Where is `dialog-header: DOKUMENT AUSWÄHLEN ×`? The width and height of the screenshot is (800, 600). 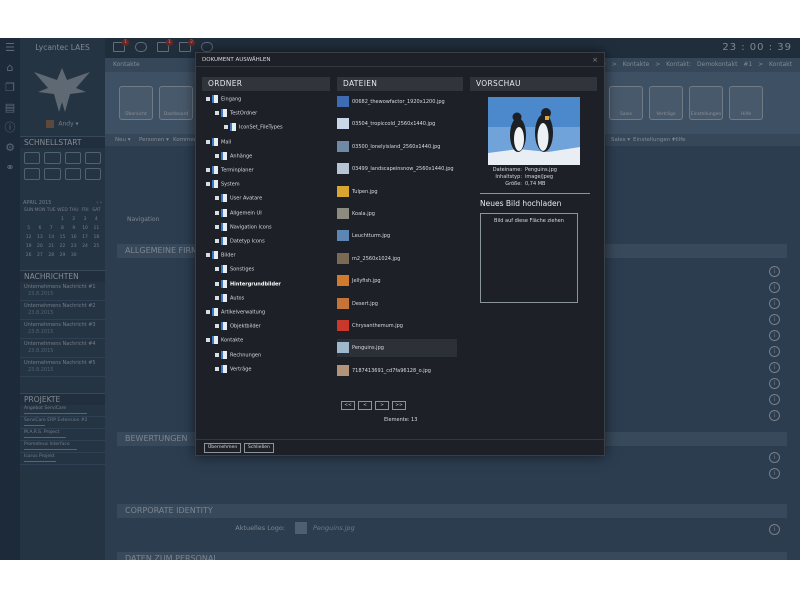
dialog-header: DOKUMENT AUSWÄHLEN × is located at coordinates (400, 60).